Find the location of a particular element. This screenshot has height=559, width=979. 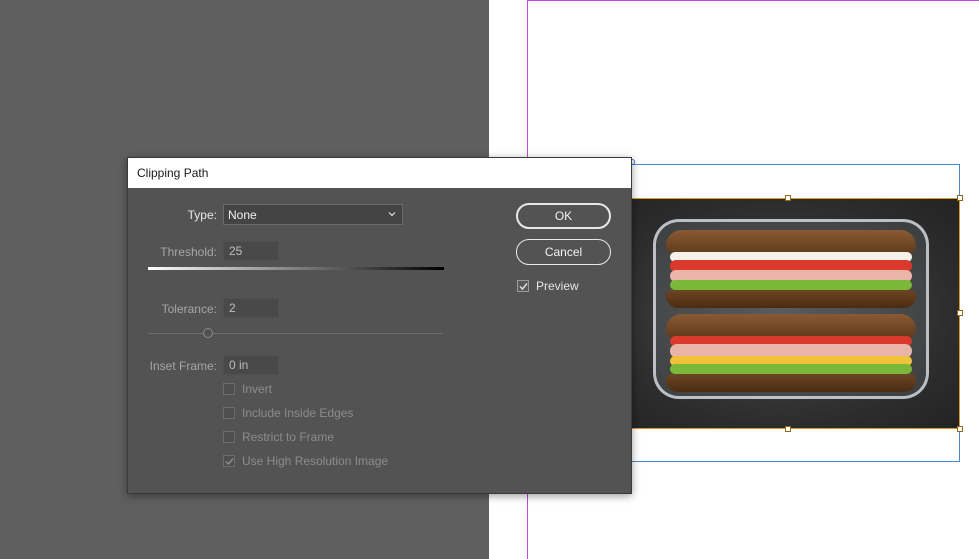

threshold-label: Threshold: is located at coordinates (188, 252).